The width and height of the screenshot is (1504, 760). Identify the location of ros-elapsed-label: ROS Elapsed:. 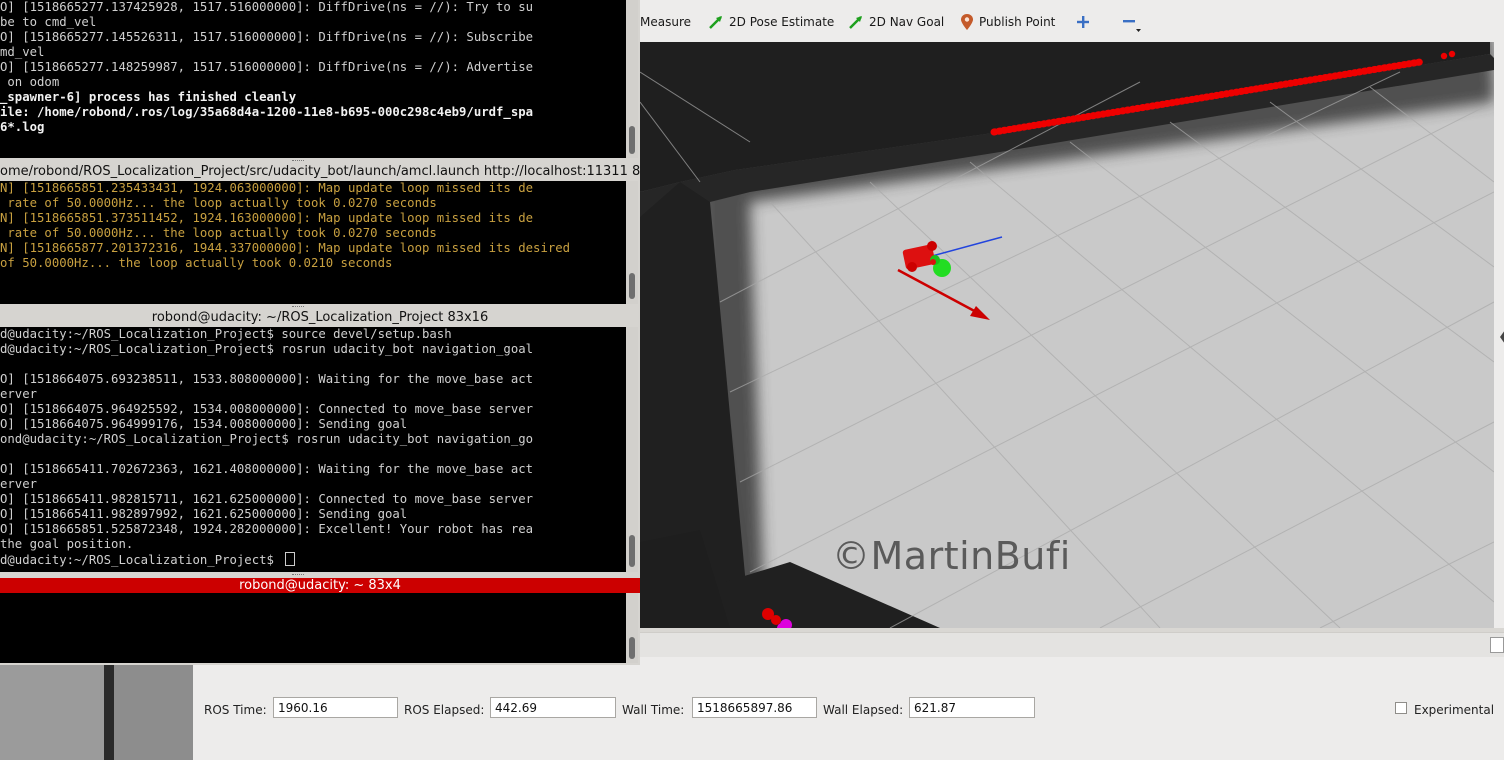
(444, 710).